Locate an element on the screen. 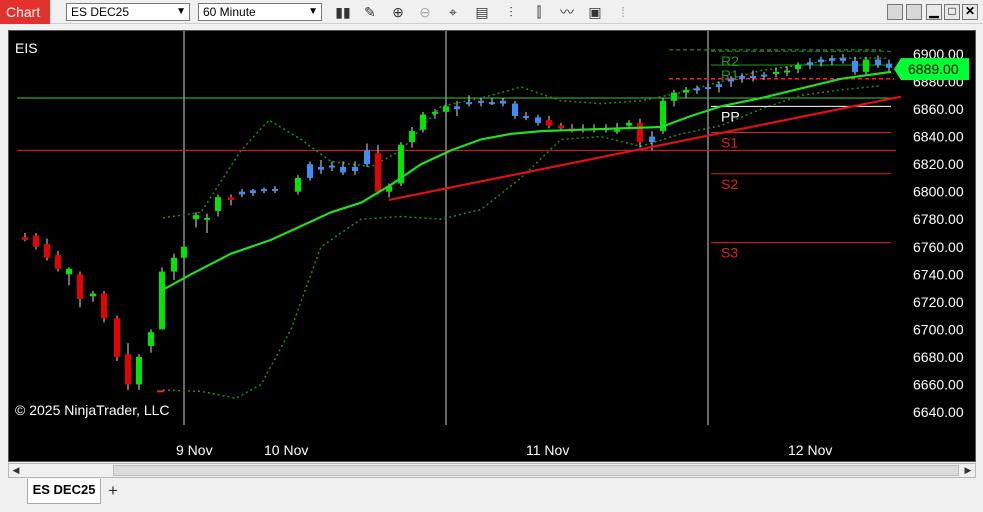 The height and width of the screenshot is (512, 983). draw-pencil-icon: ✎ is located at coordinates (370, 12).